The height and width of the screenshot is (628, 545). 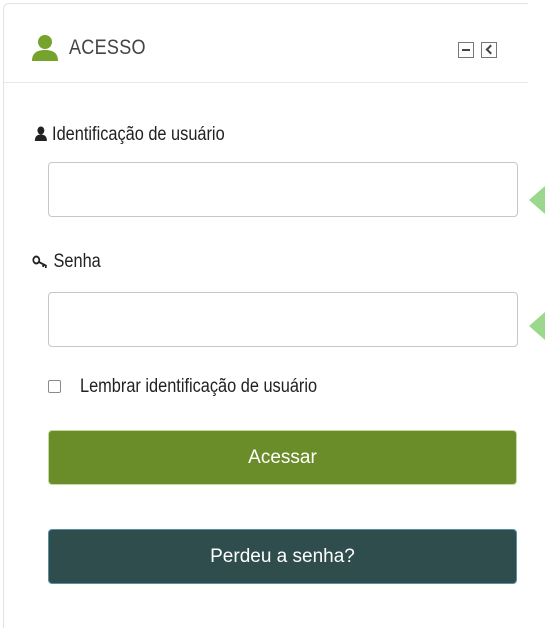 I want to click on username-input, so click(x=283, y=189).